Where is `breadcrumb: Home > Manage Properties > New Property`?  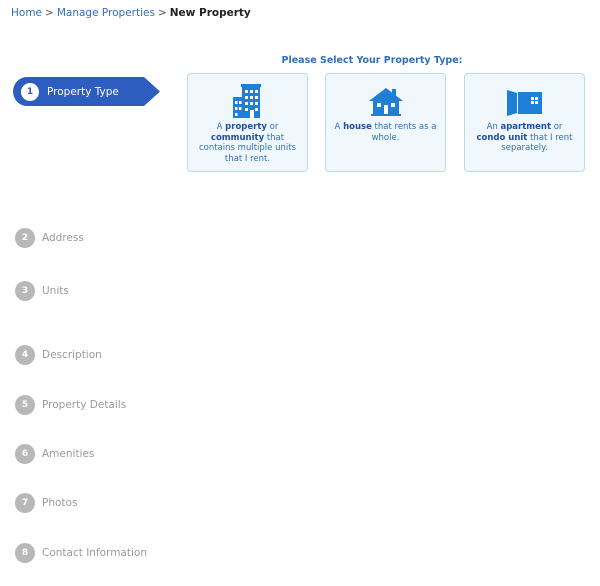 breadcrumb: Home > Manage Properties > New Property is located at coordinates (131, 13).